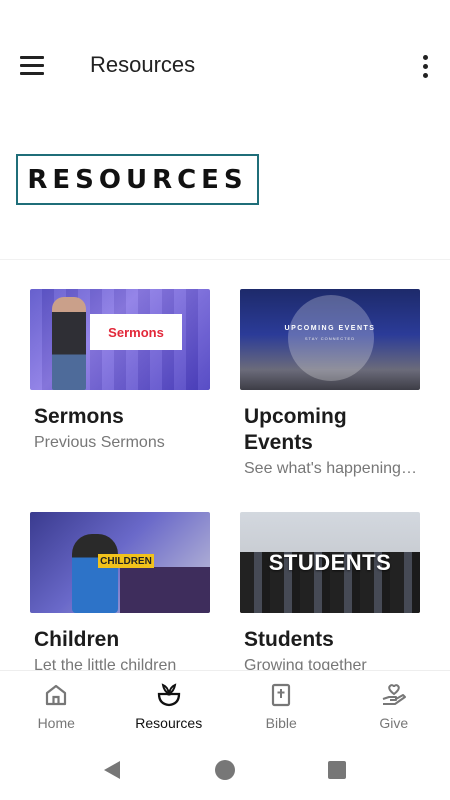 Image resolution: width=450 pixels, height=800 pixels. What do you see at coordinates (225, 65) in the screenshot?
I see `app-bar: Resources` at bounding box center [225, 65].